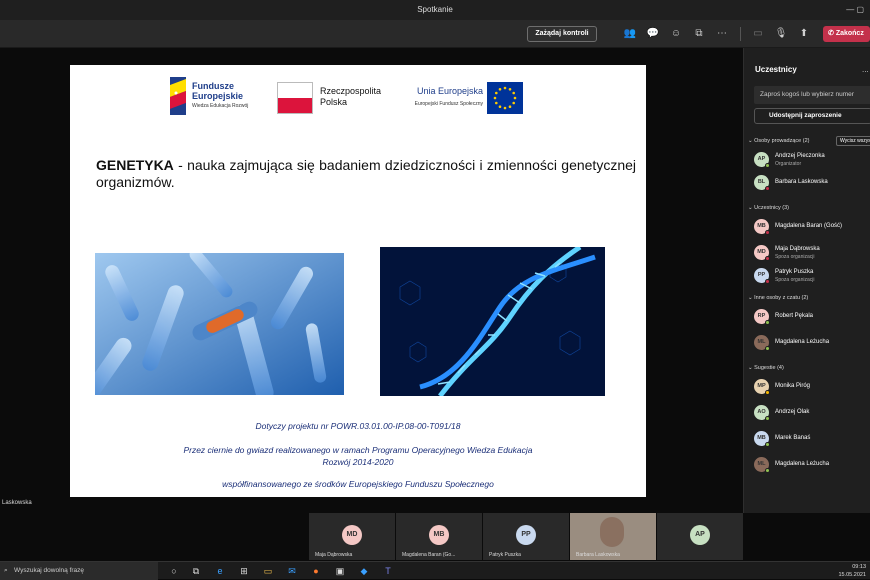 This screenshot has width=870, height=580. Describe the element at coordinates (812, 278) in the screenshot. I see `participant-row: PP Patryk Puszka Spoza organizacji` at that location.